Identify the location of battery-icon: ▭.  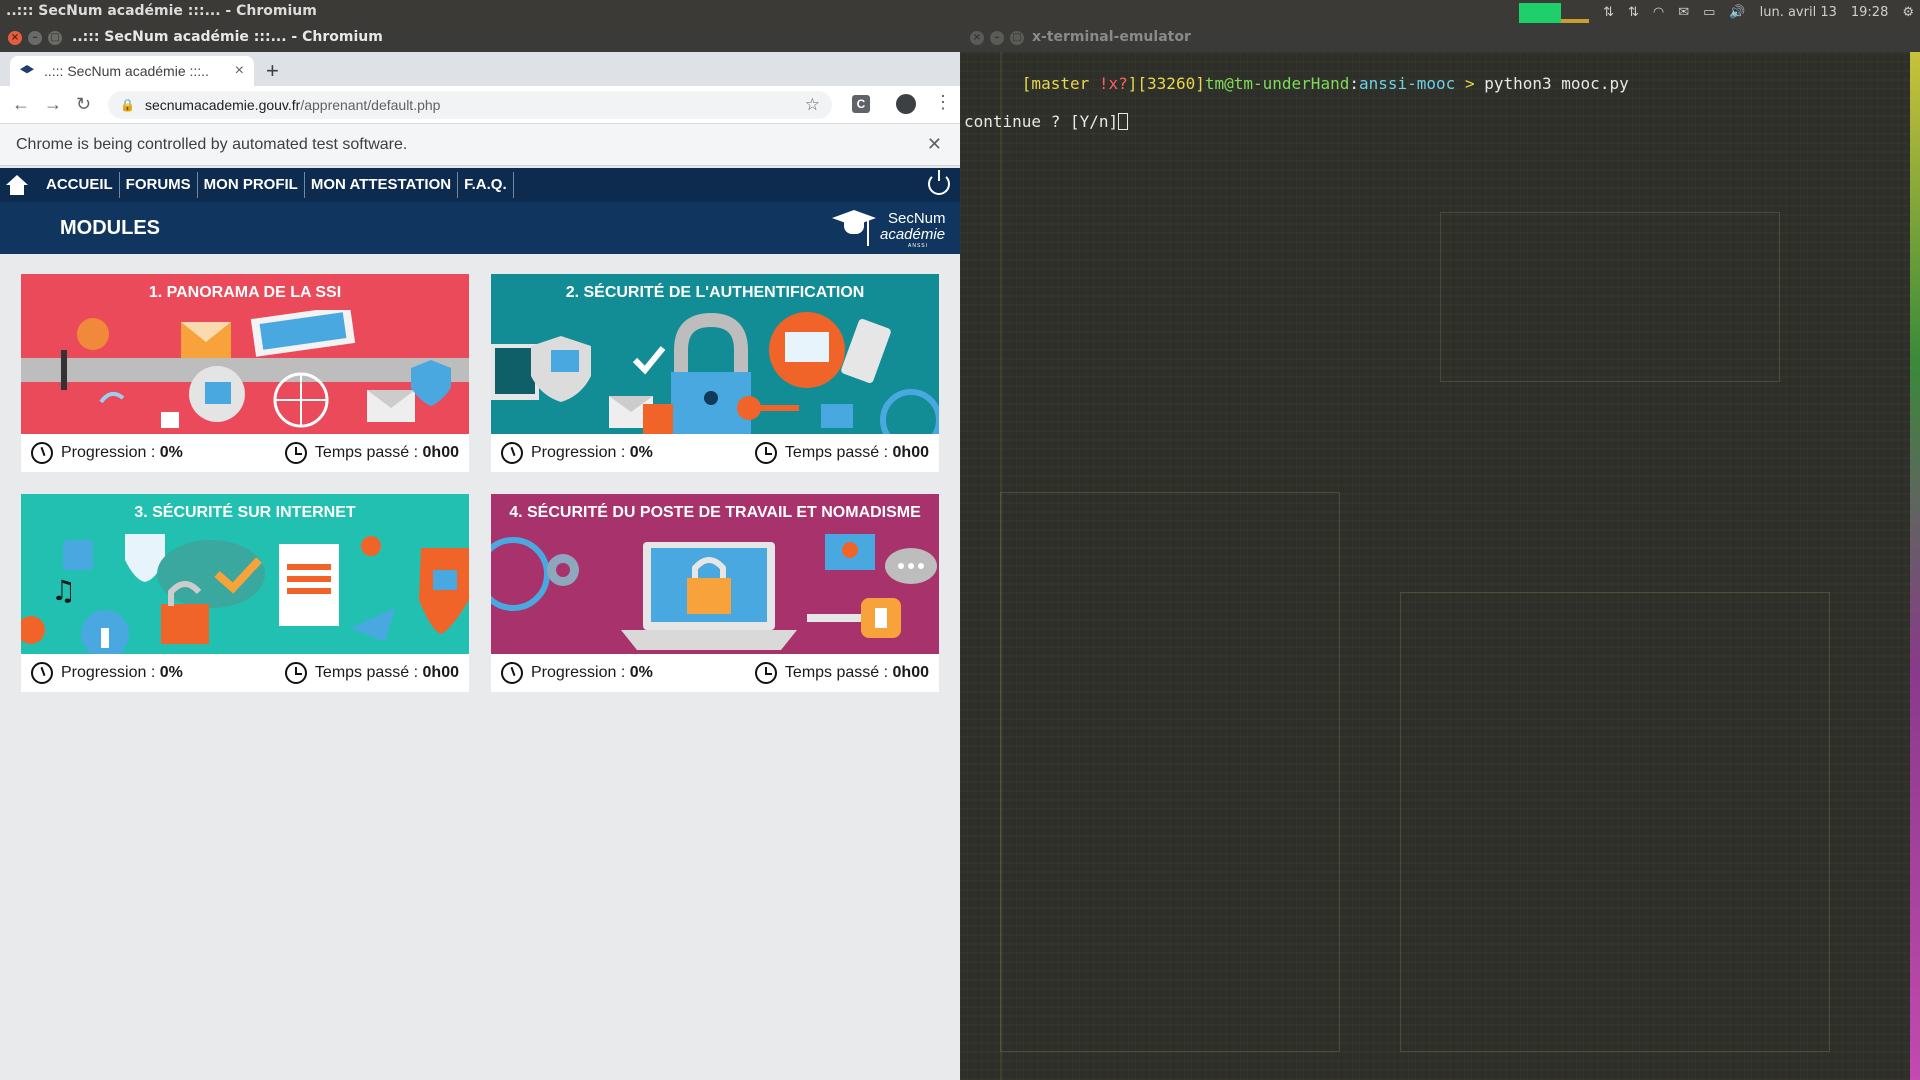
(1709, 12).